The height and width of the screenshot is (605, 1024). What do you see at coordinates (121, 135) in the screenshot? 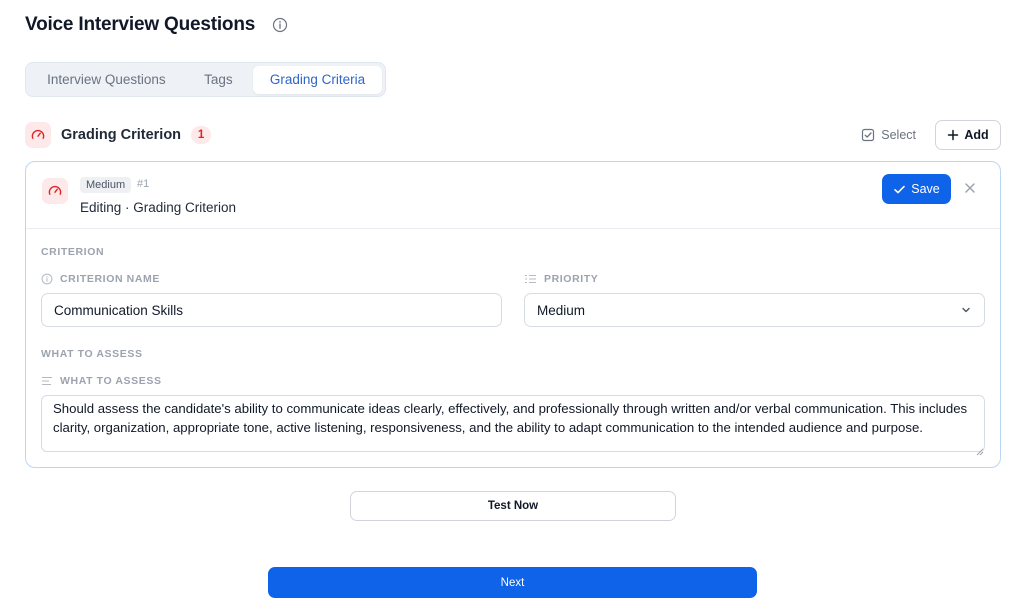
I see `section-title: Grading Criterion` at bounding box center [121, 135].